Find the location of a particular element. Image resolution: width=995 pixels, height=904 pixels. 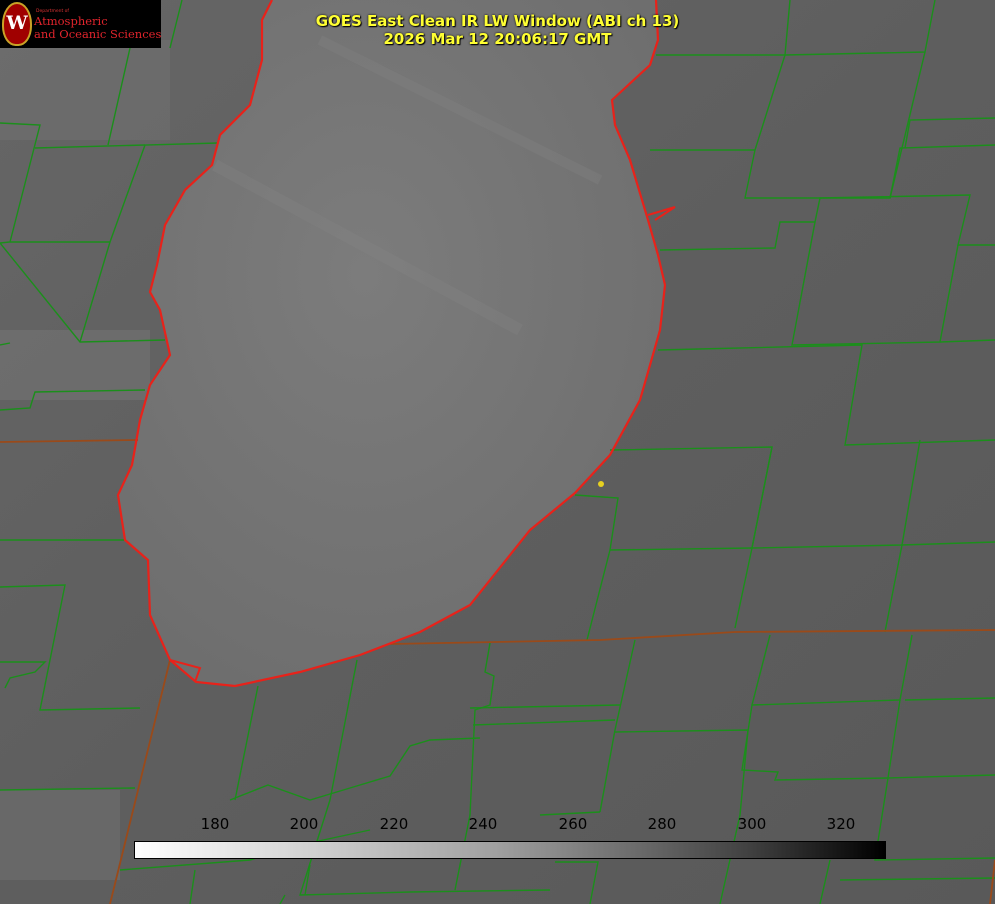

colorbar-tick-label: 320 is located at coordinates (841, 824).